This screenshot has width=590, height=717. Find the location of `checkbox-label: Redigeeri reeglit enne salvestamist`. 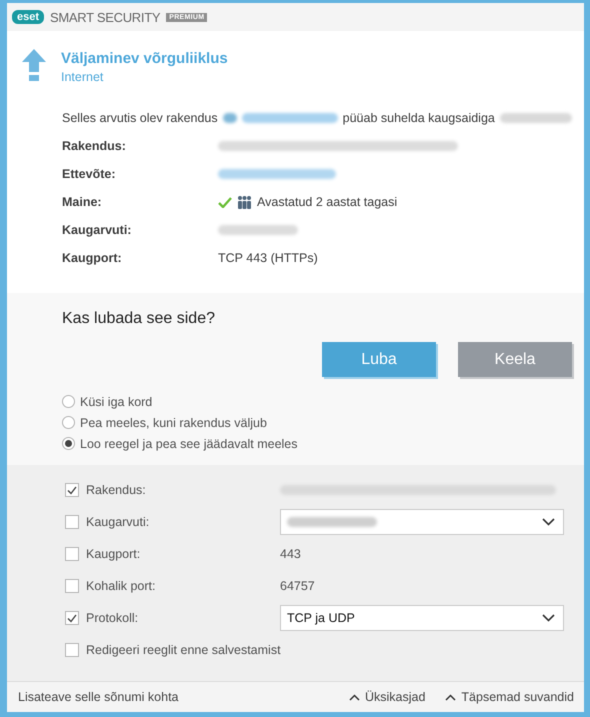

checkbox-label: Redigeeri reeglit enne salvestamist is located at coordinates (183, 650).